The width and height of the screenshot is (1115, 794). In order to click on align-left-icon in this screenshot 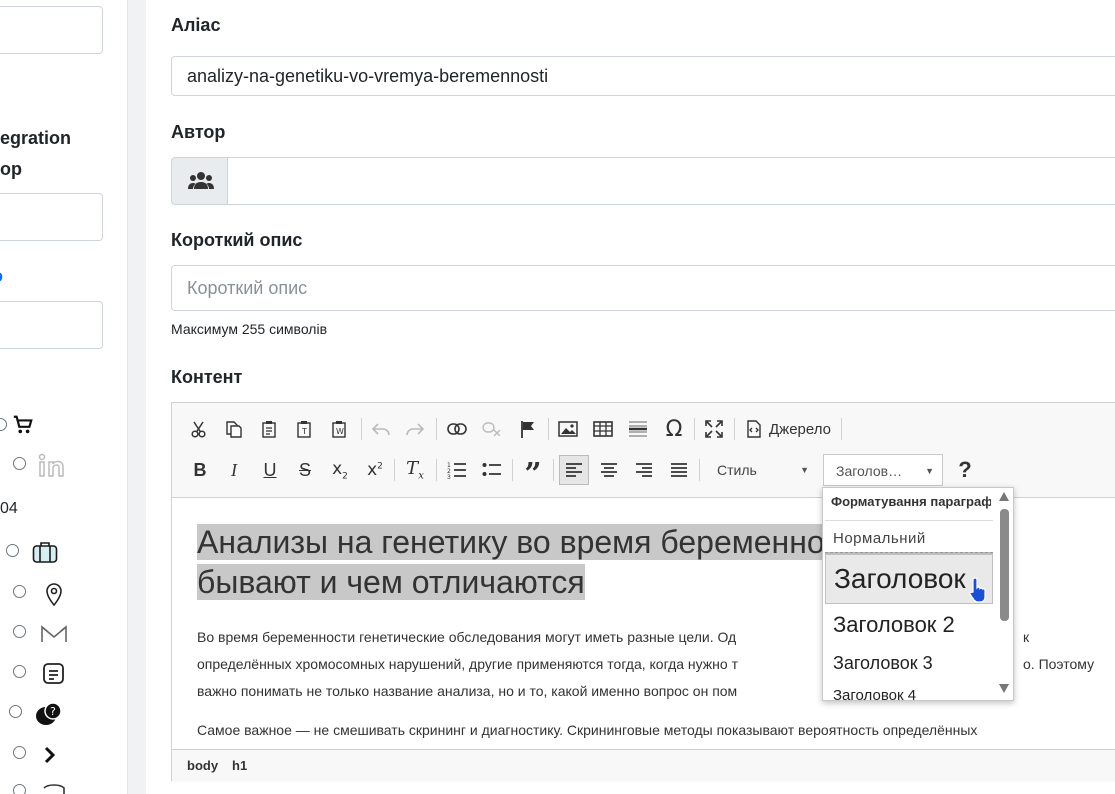, I will do `click(574, 470)`.